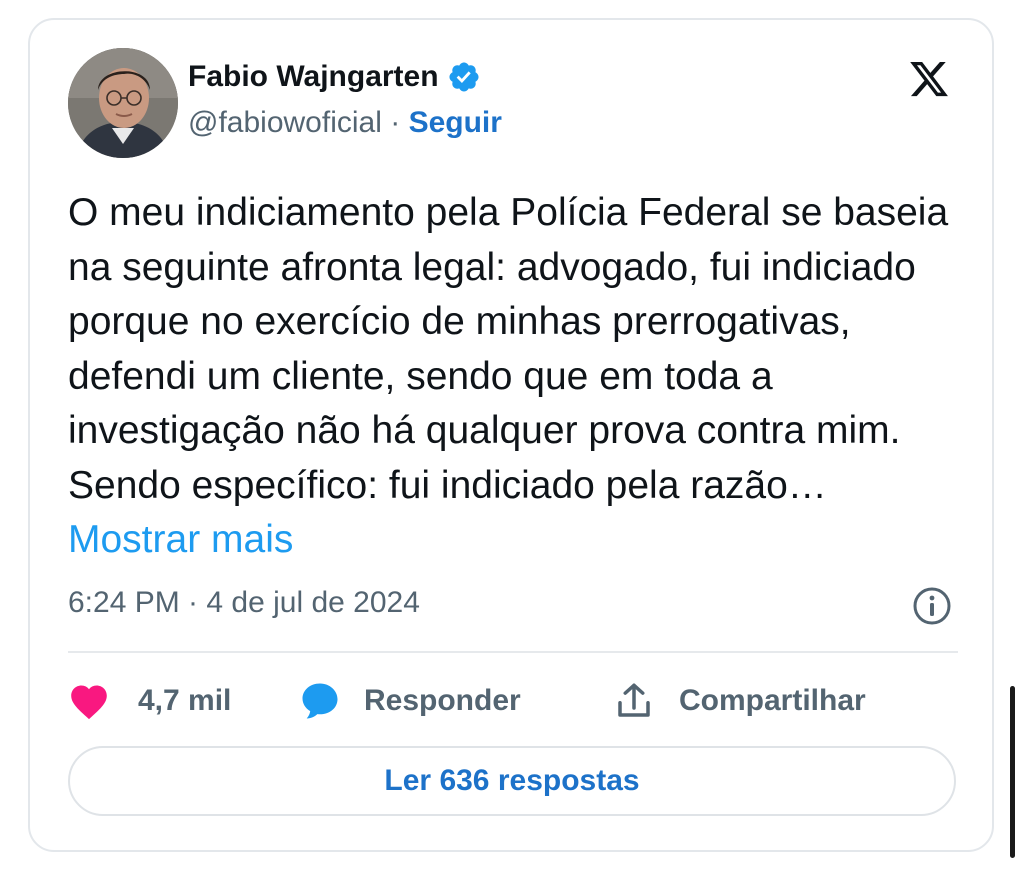 The image size is (1024, 872). I want to click on author-name: Fabio Wajngarten, so click(313, 77).